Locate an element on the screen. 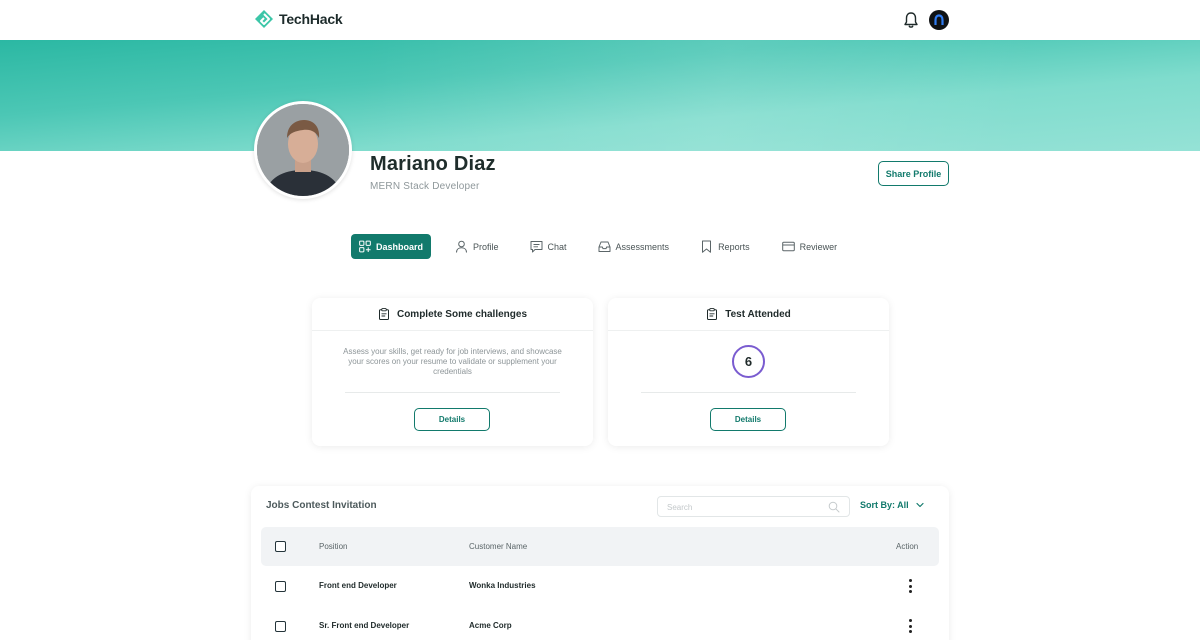  row-position: Sr. Front end Developer is located at coordinates (364, 625).